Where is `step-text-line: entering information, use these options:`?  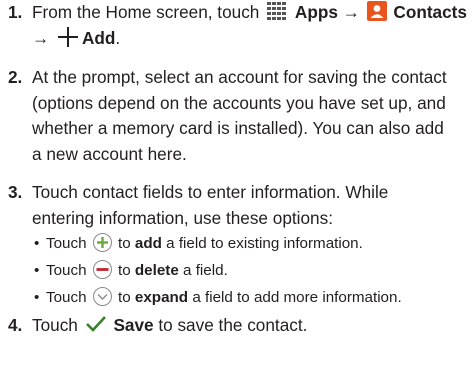 step-text-line: entering information, use these options: is located at coordinates (182, 217).